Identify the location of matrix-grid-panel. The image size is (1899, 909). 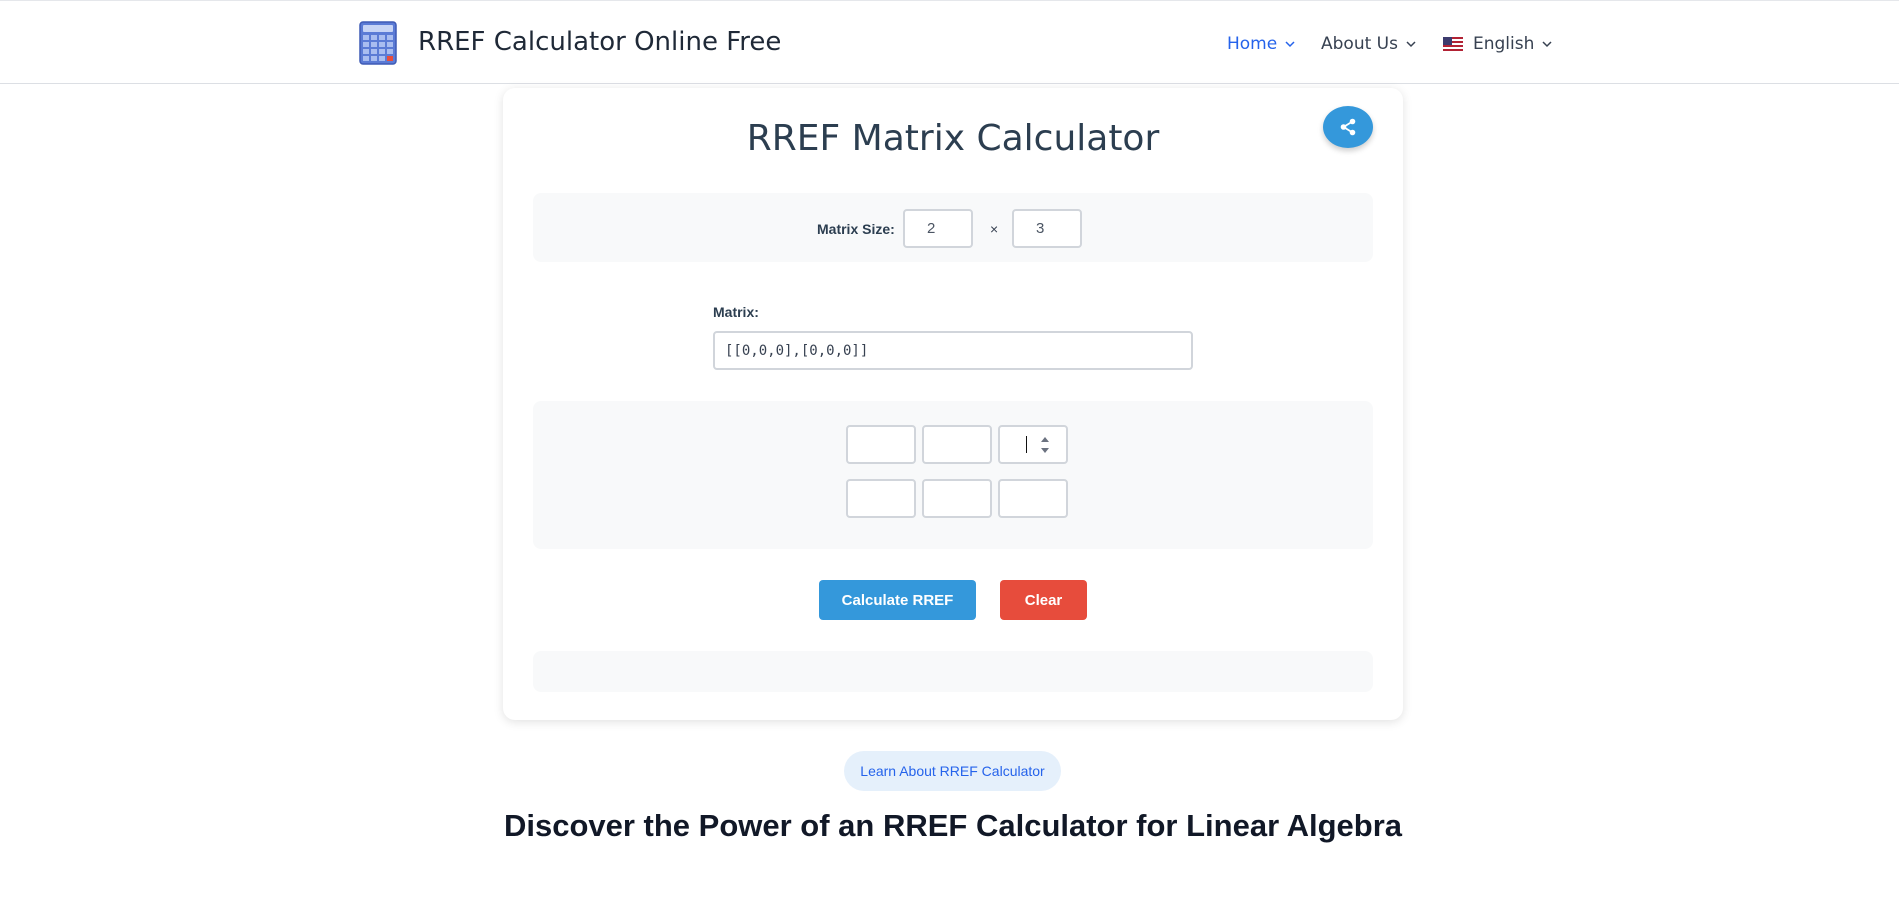
(953, 475).